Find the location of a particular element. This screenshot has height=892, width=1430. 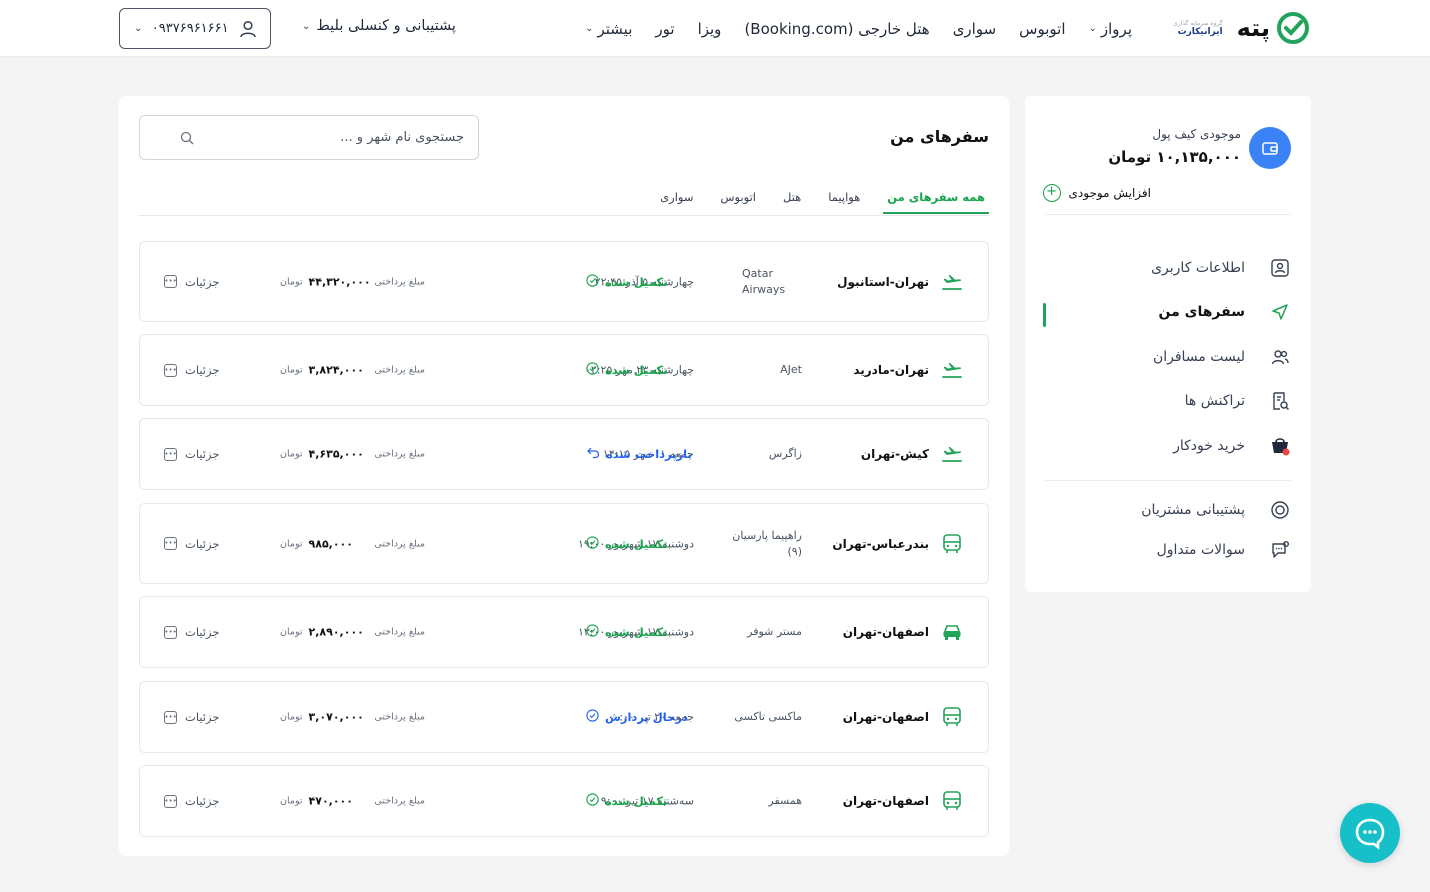

trip-carrier: Qatar Airways is located at coordinates (764, 281).